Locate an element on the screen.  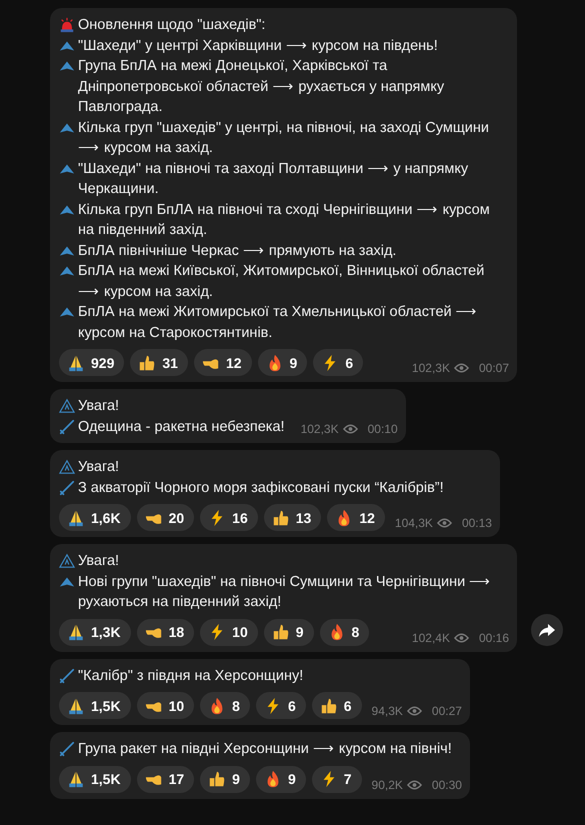
message-text: Кілька груп БпЛА на півночі та сході Чернігівщини ⟶ курсом на південний захід. is located at coordinates (284, 220).